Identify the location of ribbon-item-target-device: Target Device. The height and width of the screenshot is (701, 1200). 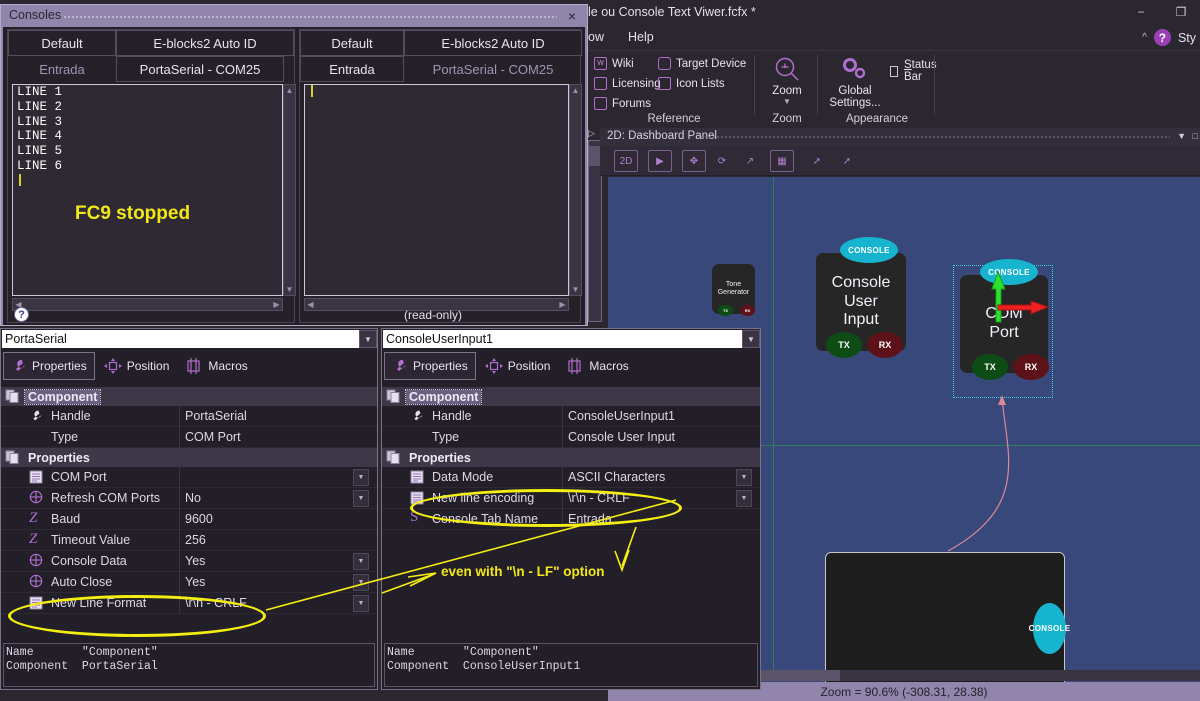
(702, 63).